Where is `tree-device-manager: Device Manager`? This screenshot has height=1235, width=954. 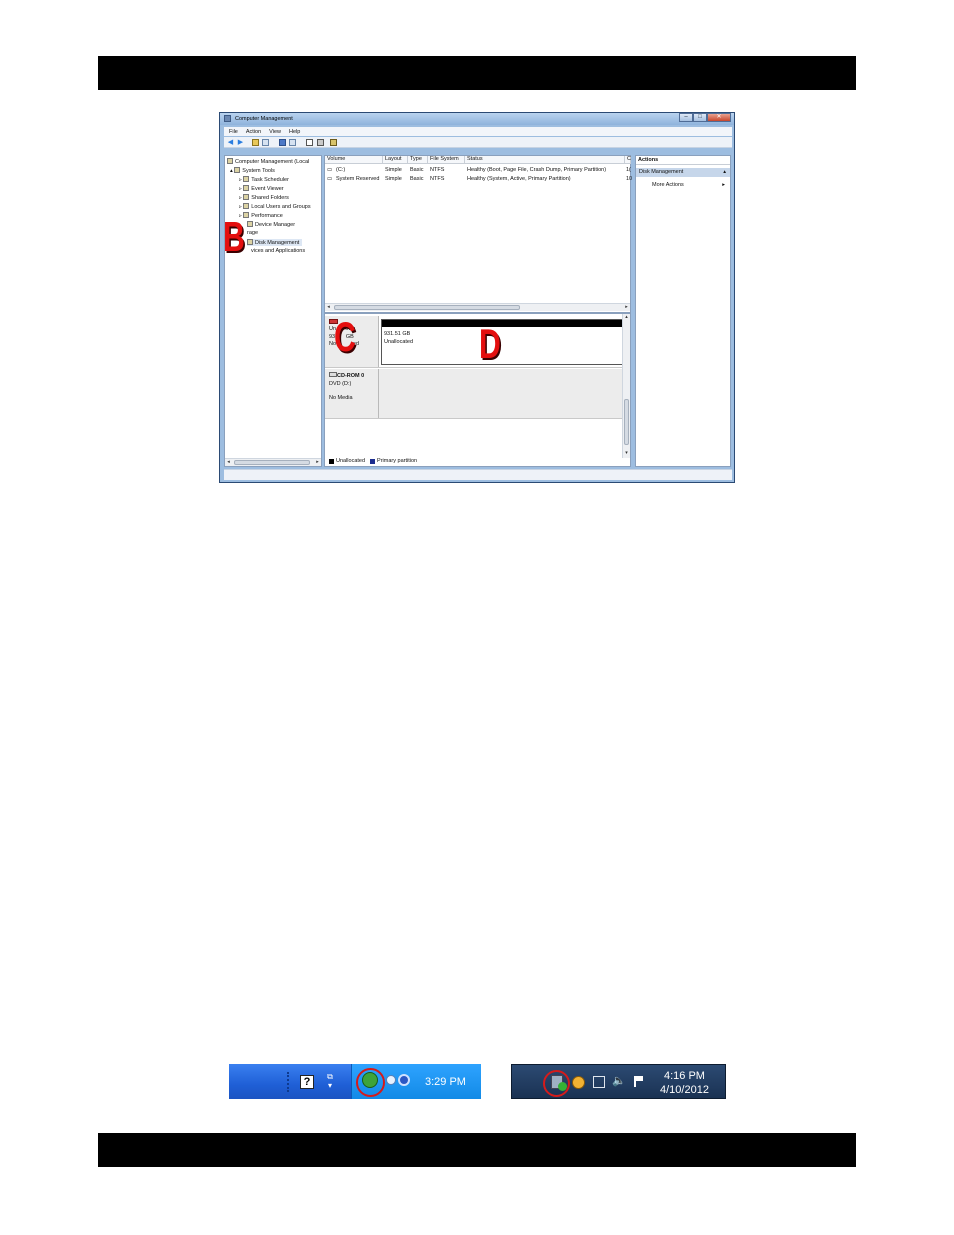 tree-device-manager: Device Manager is located at coordinates (271, 224).